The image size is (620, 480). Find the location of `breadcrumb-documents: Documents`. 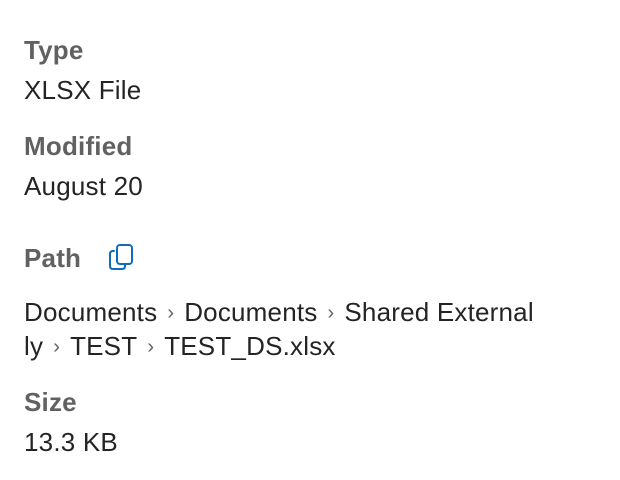

breadcrumb-documents: Documents is located at coordinates (250, 312).